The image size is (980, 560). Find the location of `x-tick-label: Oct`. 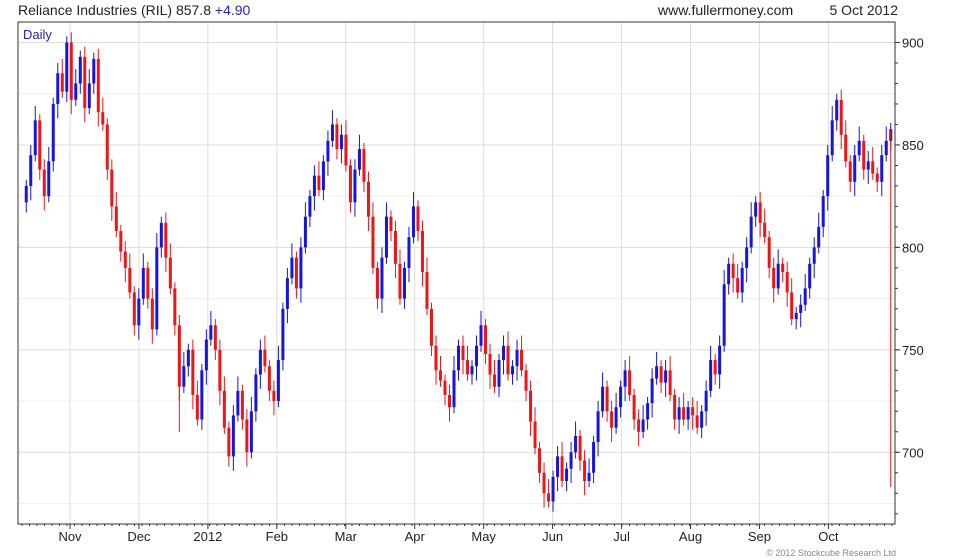

x-tick-label: Oct is located at coordinates (828, 536).